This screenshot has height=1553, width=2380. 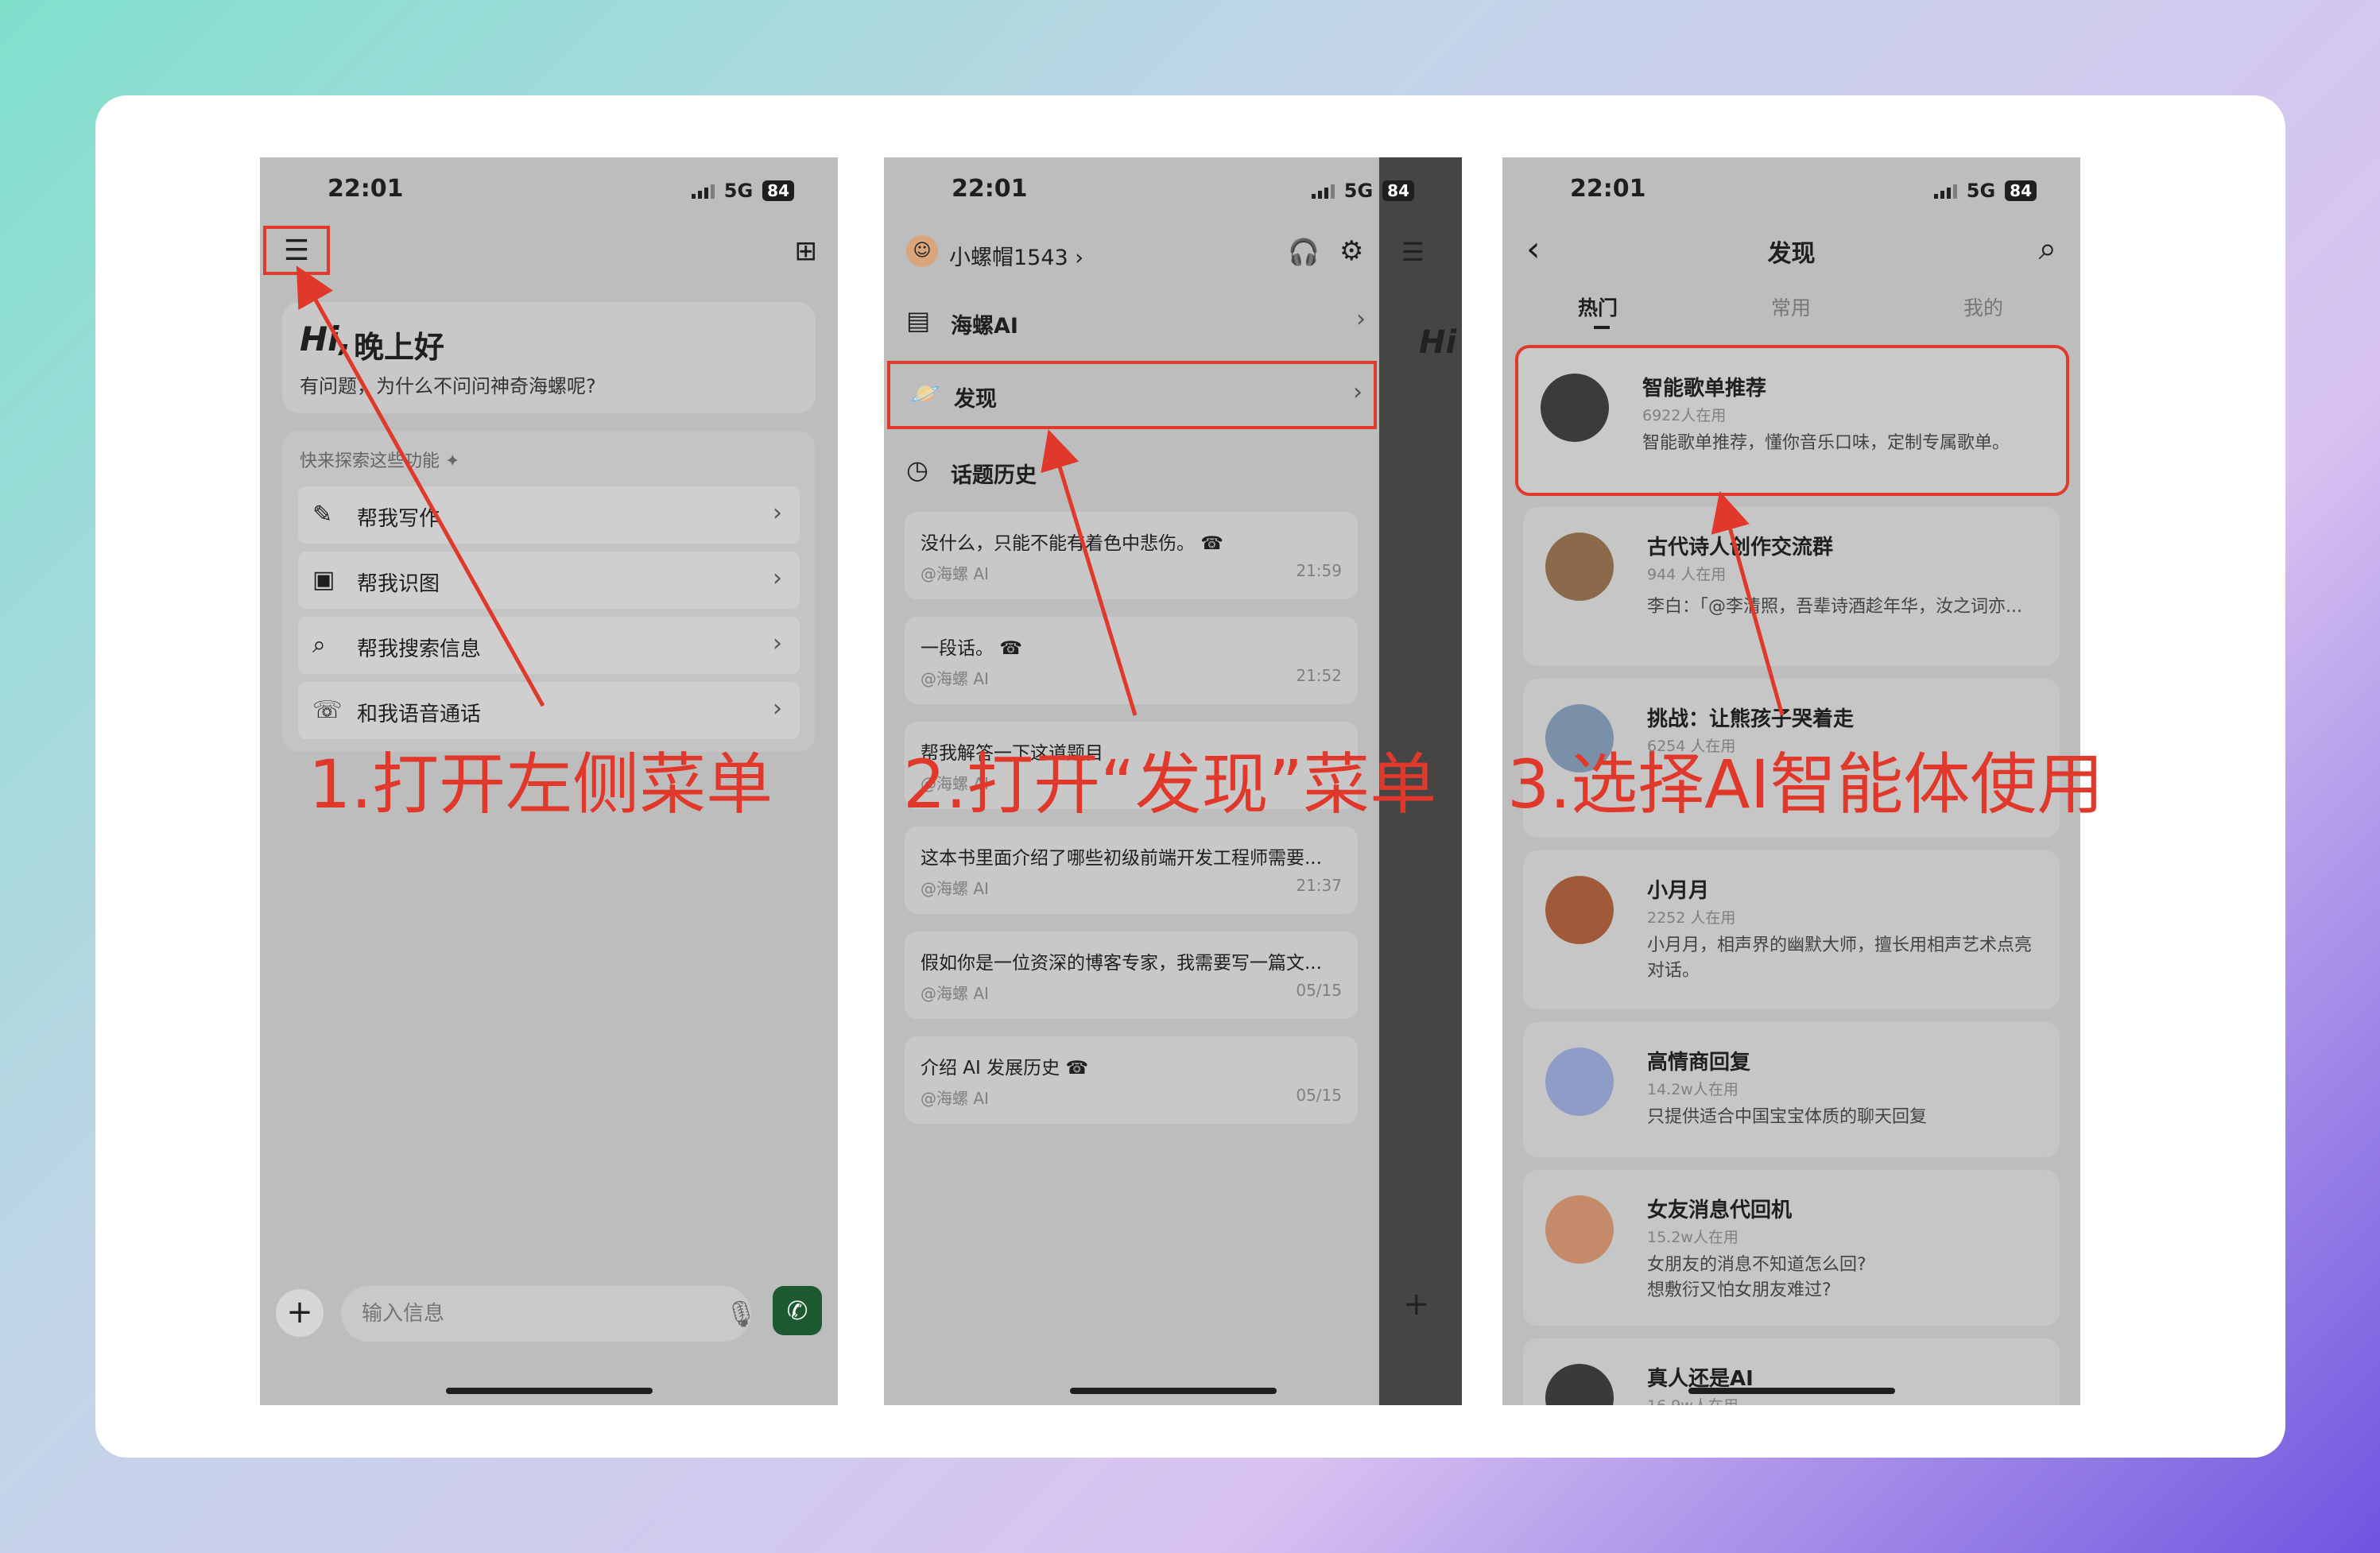 I want to click on caption-step3: 3.选择AI智能体使用, so click(x=1805, y=784).